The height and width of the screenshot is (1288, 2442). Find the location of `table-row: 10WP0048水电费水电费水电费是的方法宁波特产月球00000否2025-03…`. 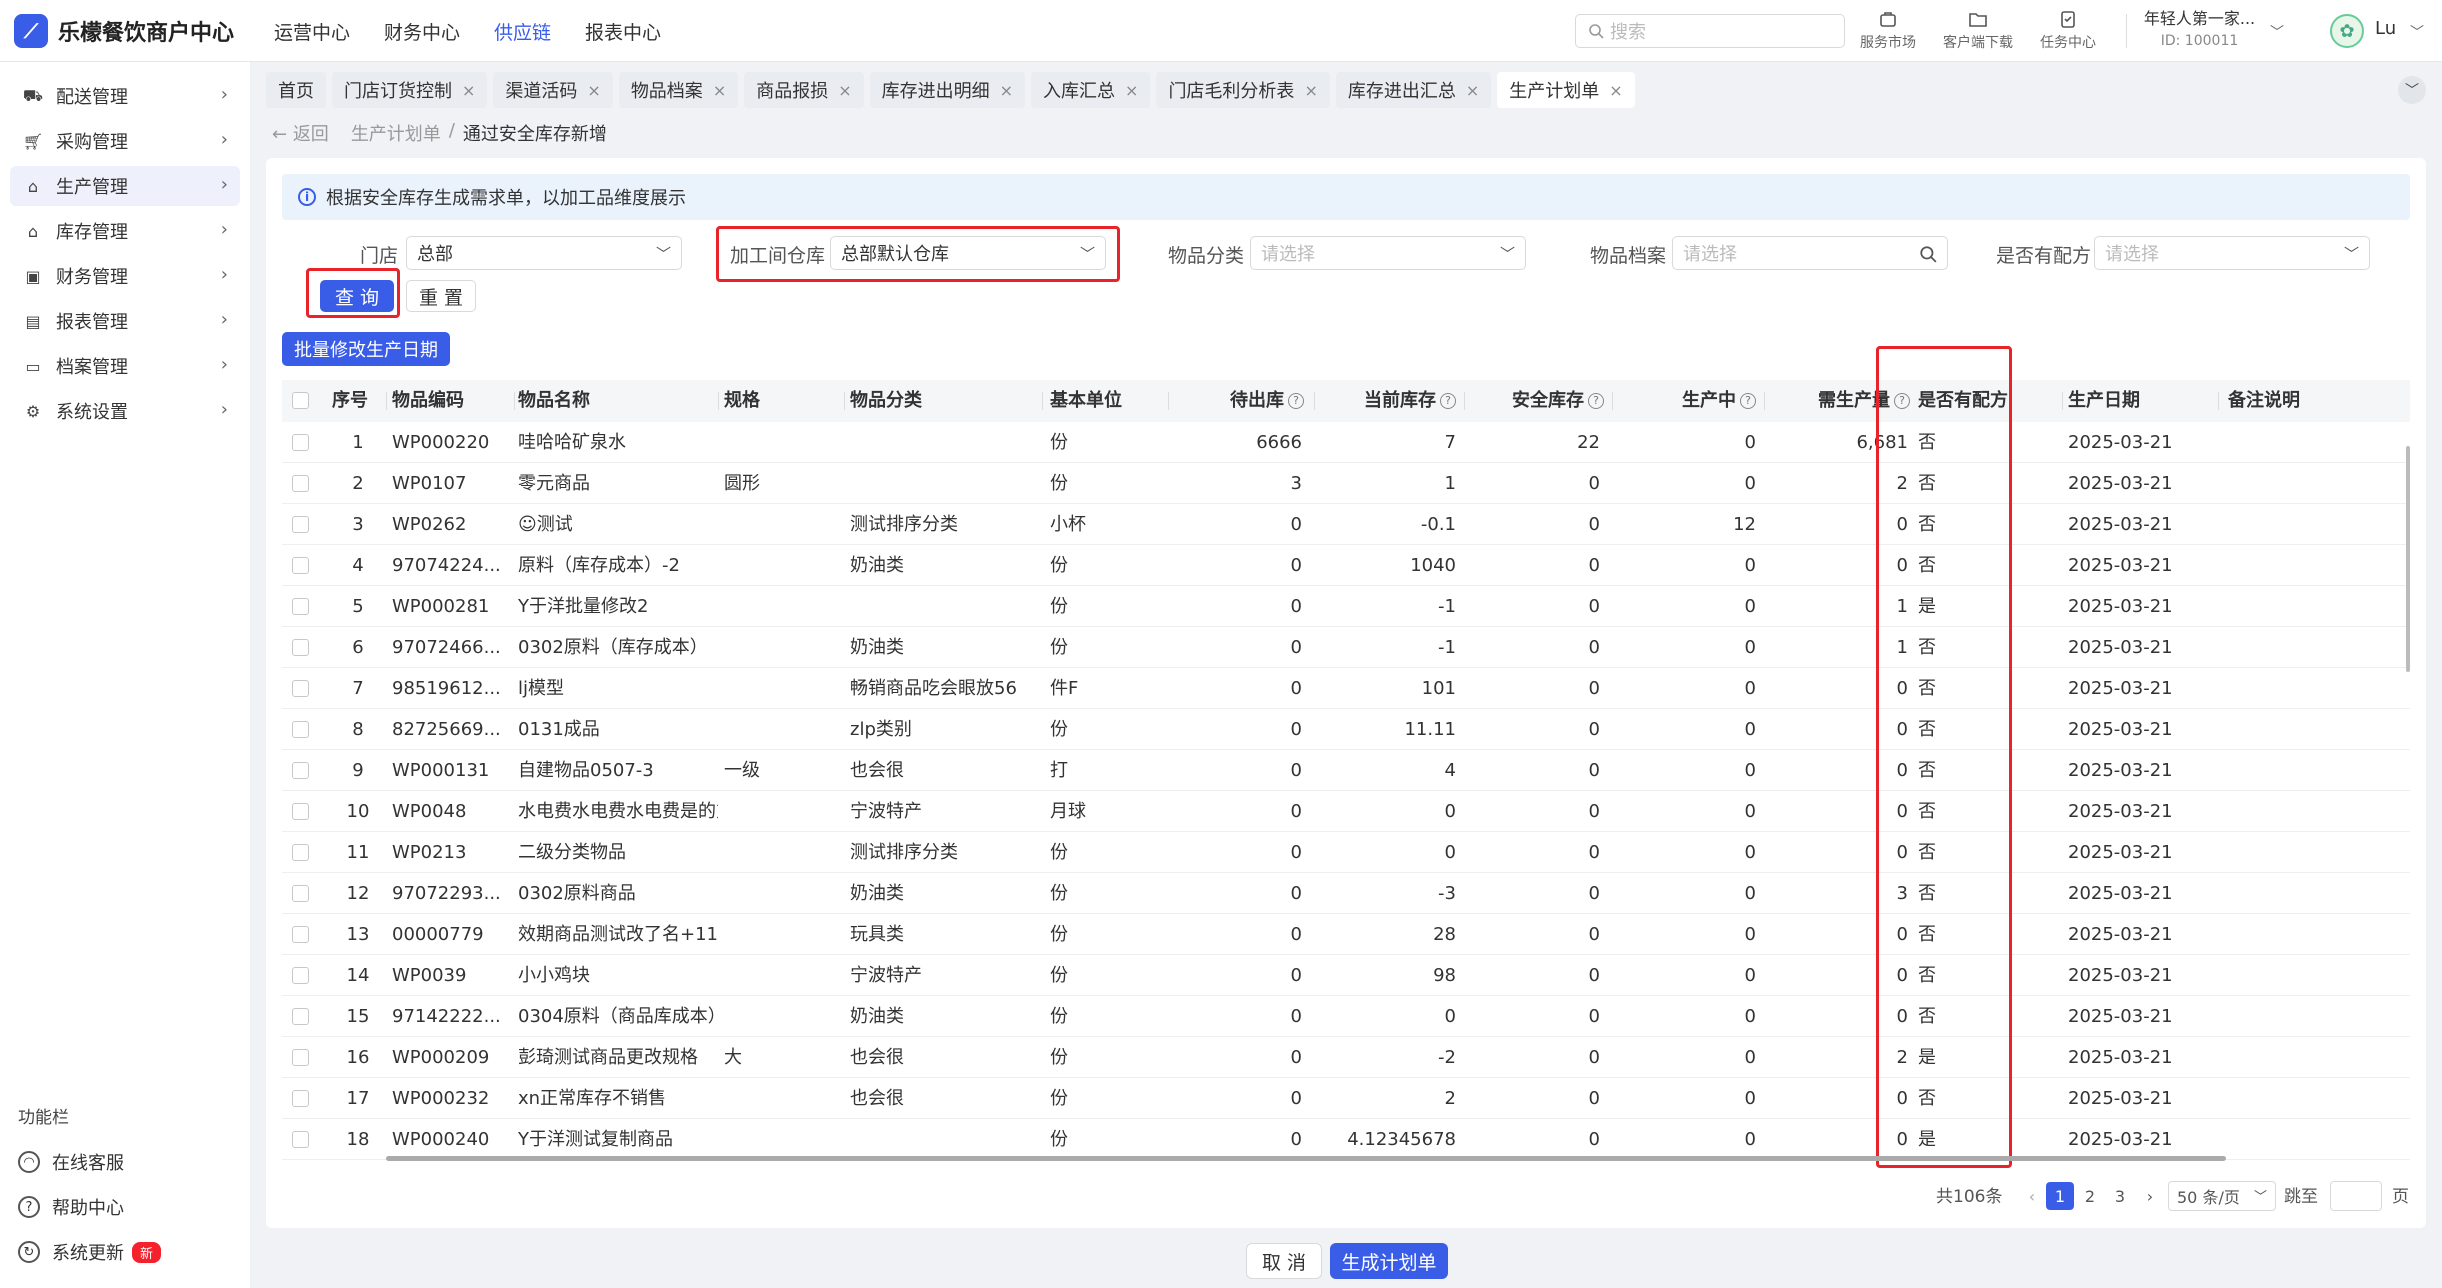

table-row: 10WP0048水电费水电费水电费是的方法宁波特产月球00000否2025-03… is located at coordinates (1346, 811).